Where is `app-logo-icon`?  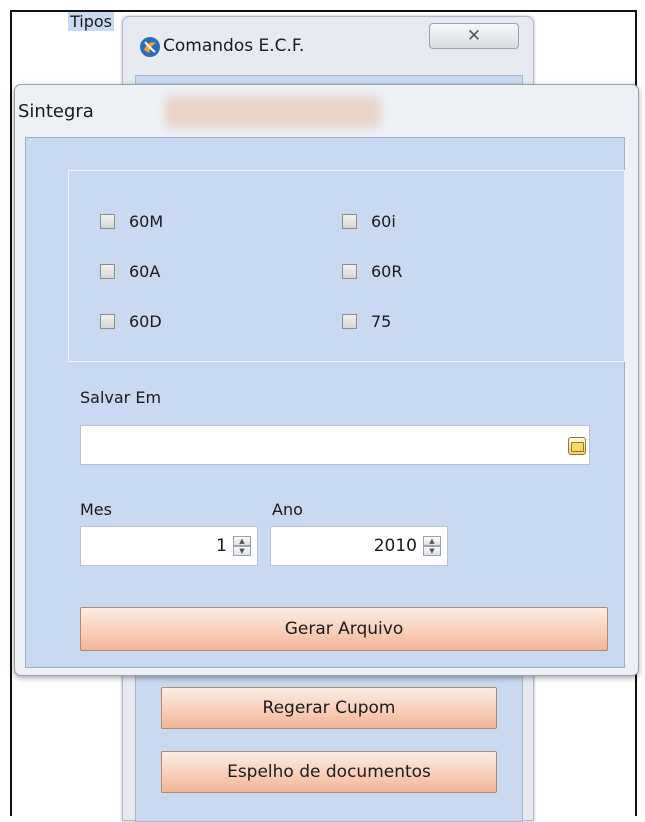 app-logo-icon is located at coordinates (150, 47).